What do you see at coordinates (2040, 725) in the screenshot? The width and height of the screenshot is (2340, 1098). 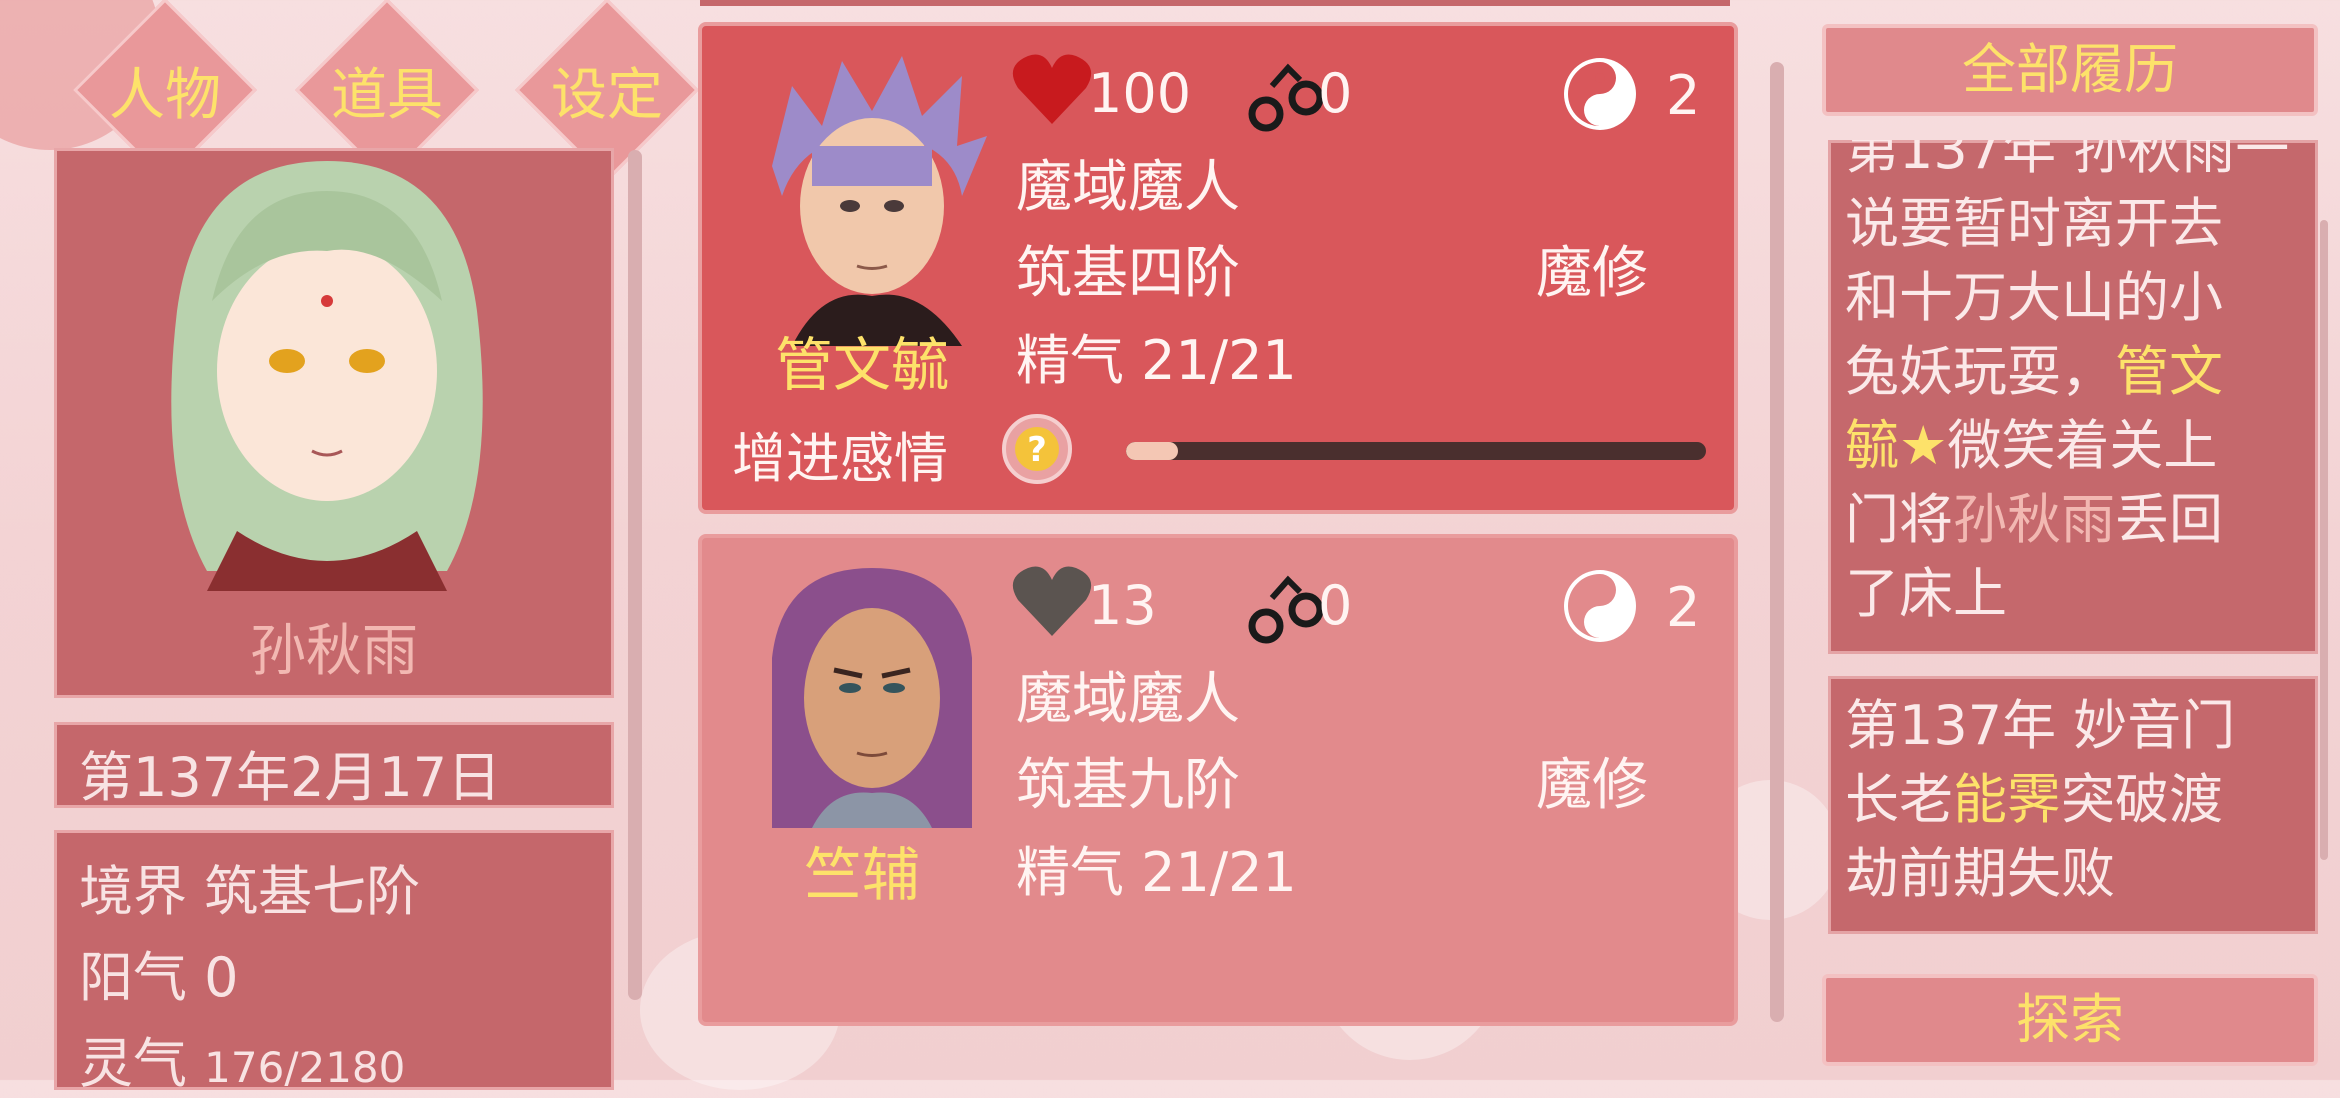 I see `history-line: 第137年 妙音门` at bounding box center [2040, 725].